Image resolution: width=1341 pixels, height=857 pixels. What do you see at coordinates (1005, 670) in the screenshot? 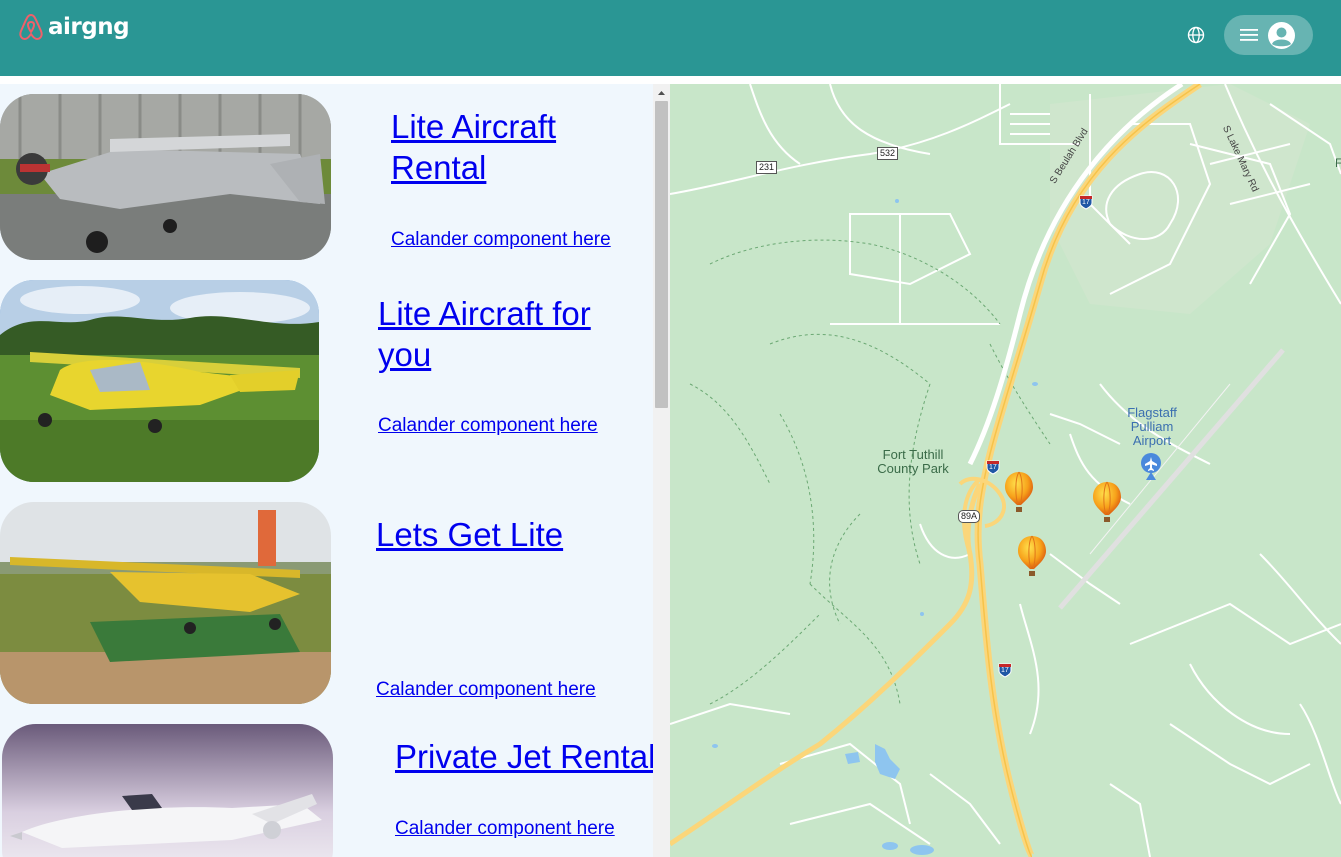
I see `i17-label-south: 17` at bounding box center [1005, 670].